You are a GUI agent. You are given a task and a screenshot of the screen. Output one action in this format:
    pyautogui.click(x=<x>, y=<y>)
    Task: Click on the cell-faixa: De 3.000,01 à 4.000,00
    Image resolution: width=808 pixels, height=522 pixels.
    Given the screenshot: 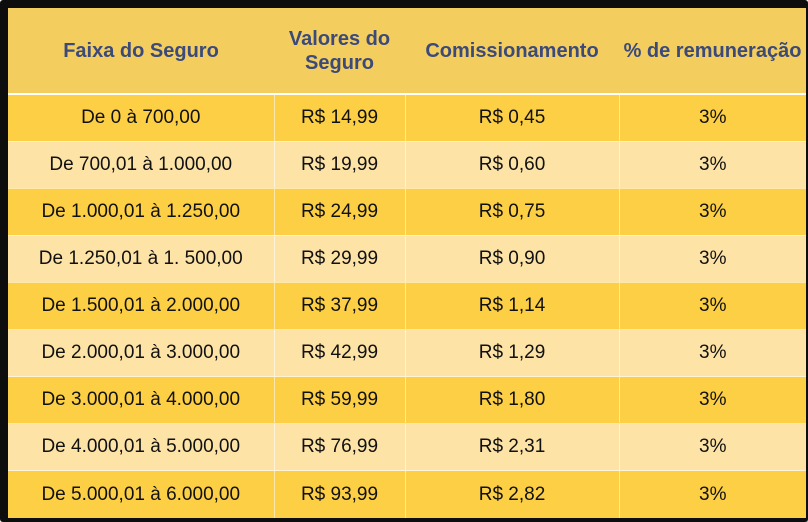 What is the action you would take?
    pyautogui.click(x=141, y=400)
    